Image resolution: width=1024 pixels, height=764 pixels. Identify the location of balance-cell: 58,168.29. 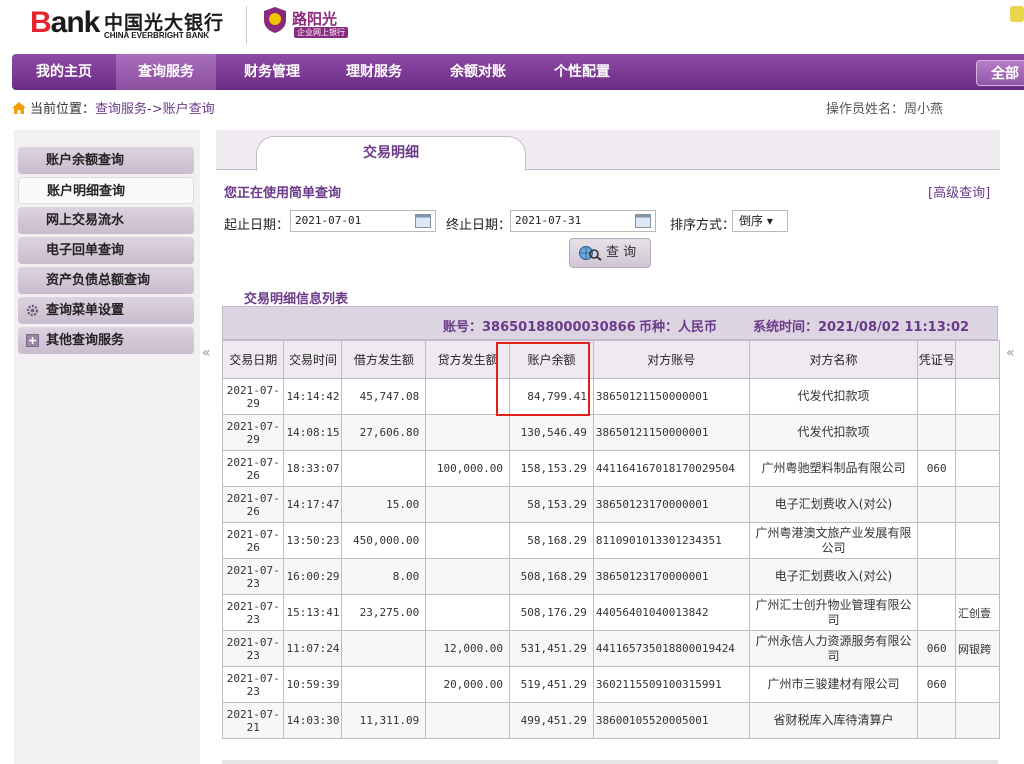
(551, 540).